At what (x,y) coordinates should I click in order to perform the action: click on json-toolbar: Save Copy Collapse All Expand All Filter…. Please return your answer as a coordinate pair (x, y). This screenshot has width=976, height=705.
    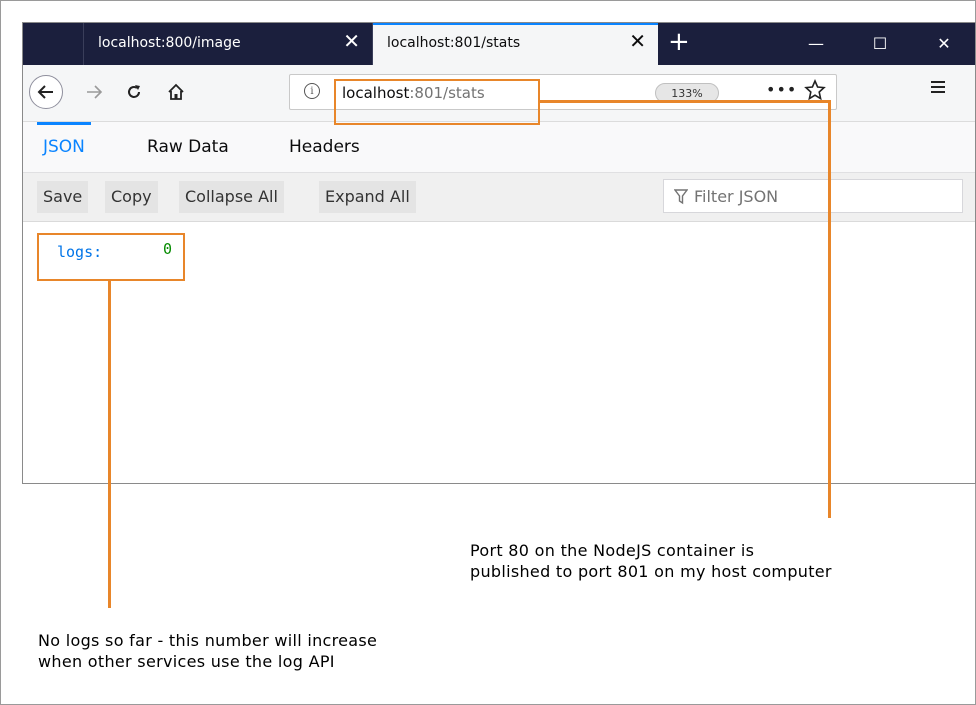
    Looking at the image, I should click on (499, 197).